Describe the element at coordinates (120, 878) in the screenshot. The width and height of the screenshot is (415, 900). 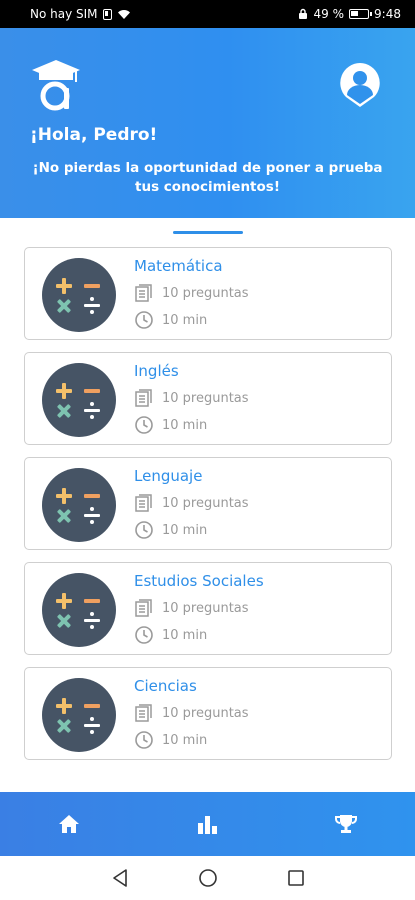
I see `back-icon` at that location.